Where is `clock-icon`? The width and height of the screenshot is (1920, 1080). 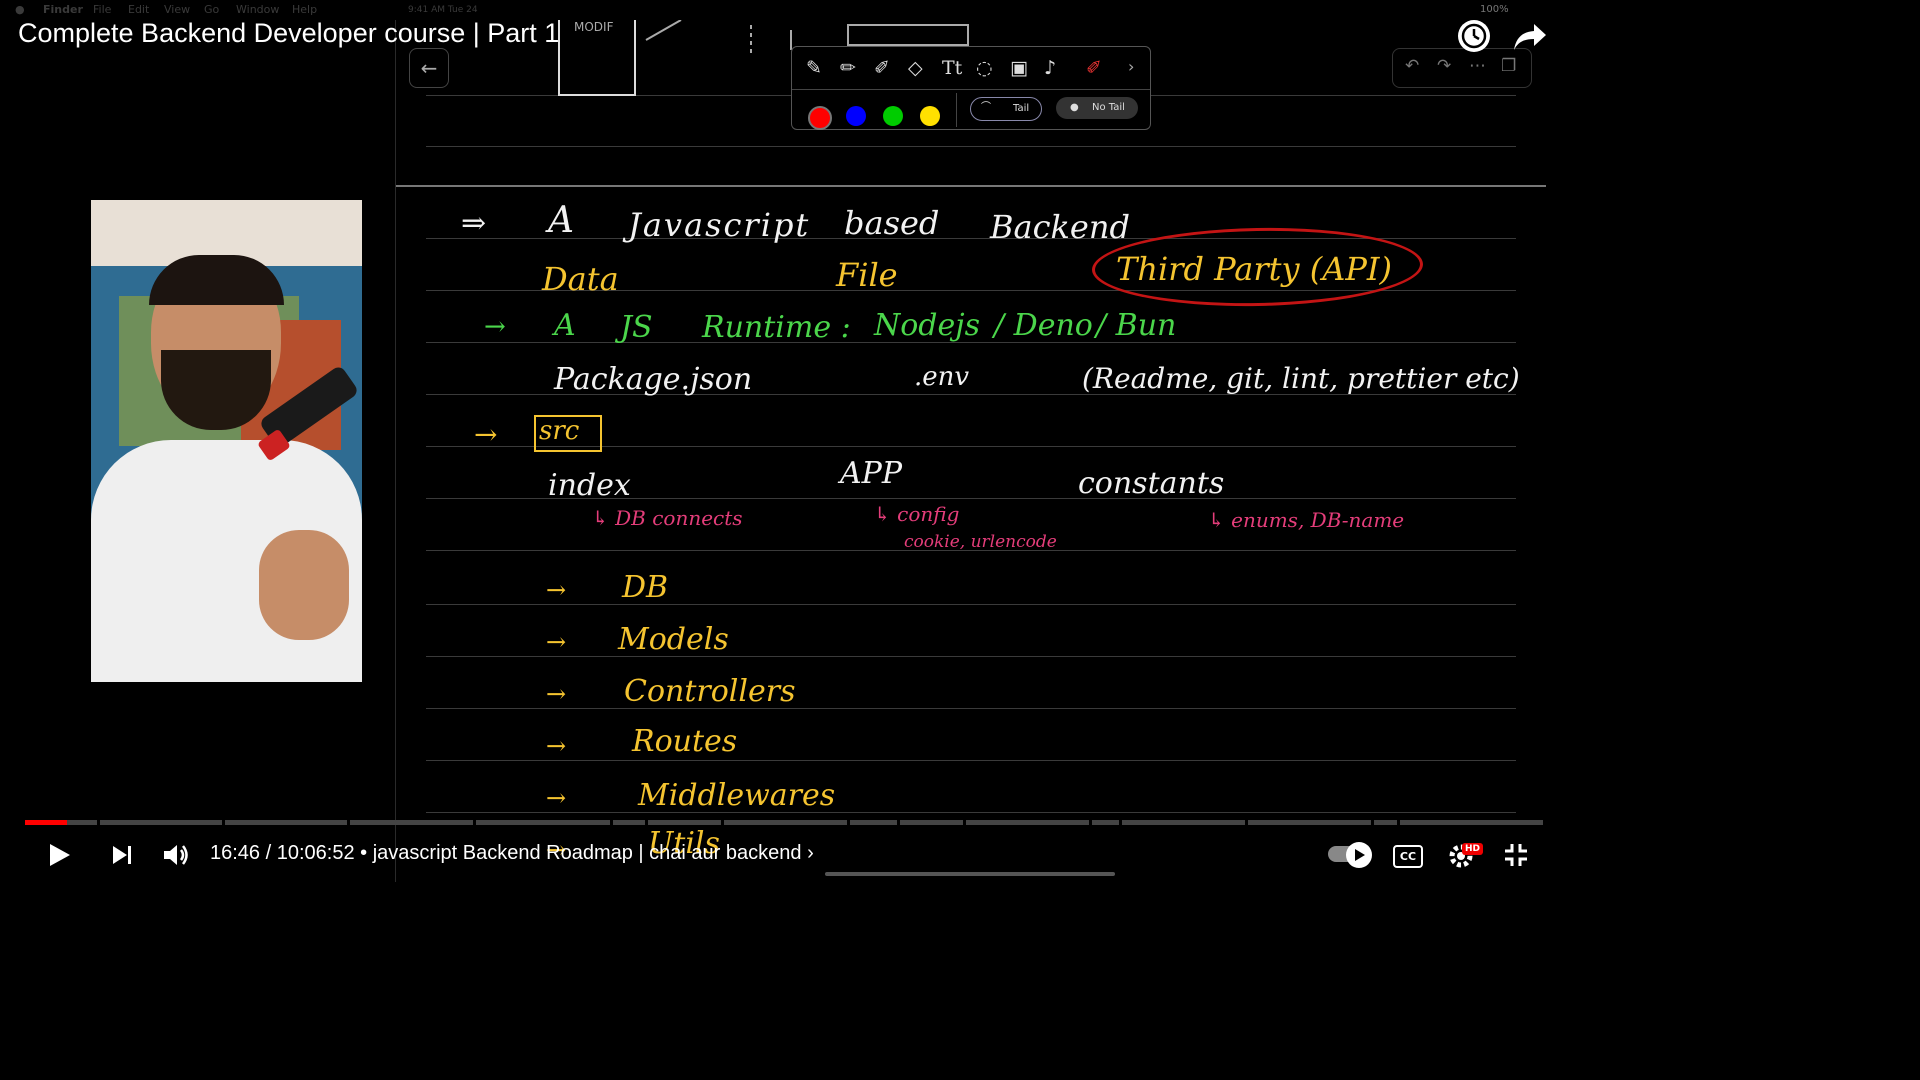
clock-icon is located at coordinates (1474, 36).